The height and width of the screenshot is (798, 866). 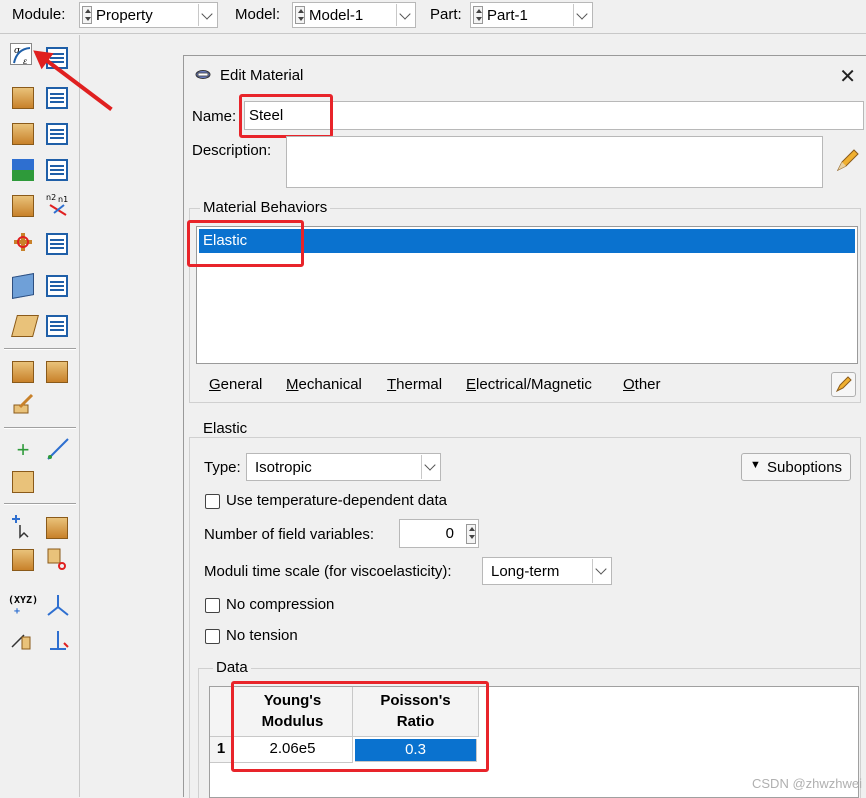 I want to click on poissons-ratio-cell: 0.3, so click(x=416, y=750).